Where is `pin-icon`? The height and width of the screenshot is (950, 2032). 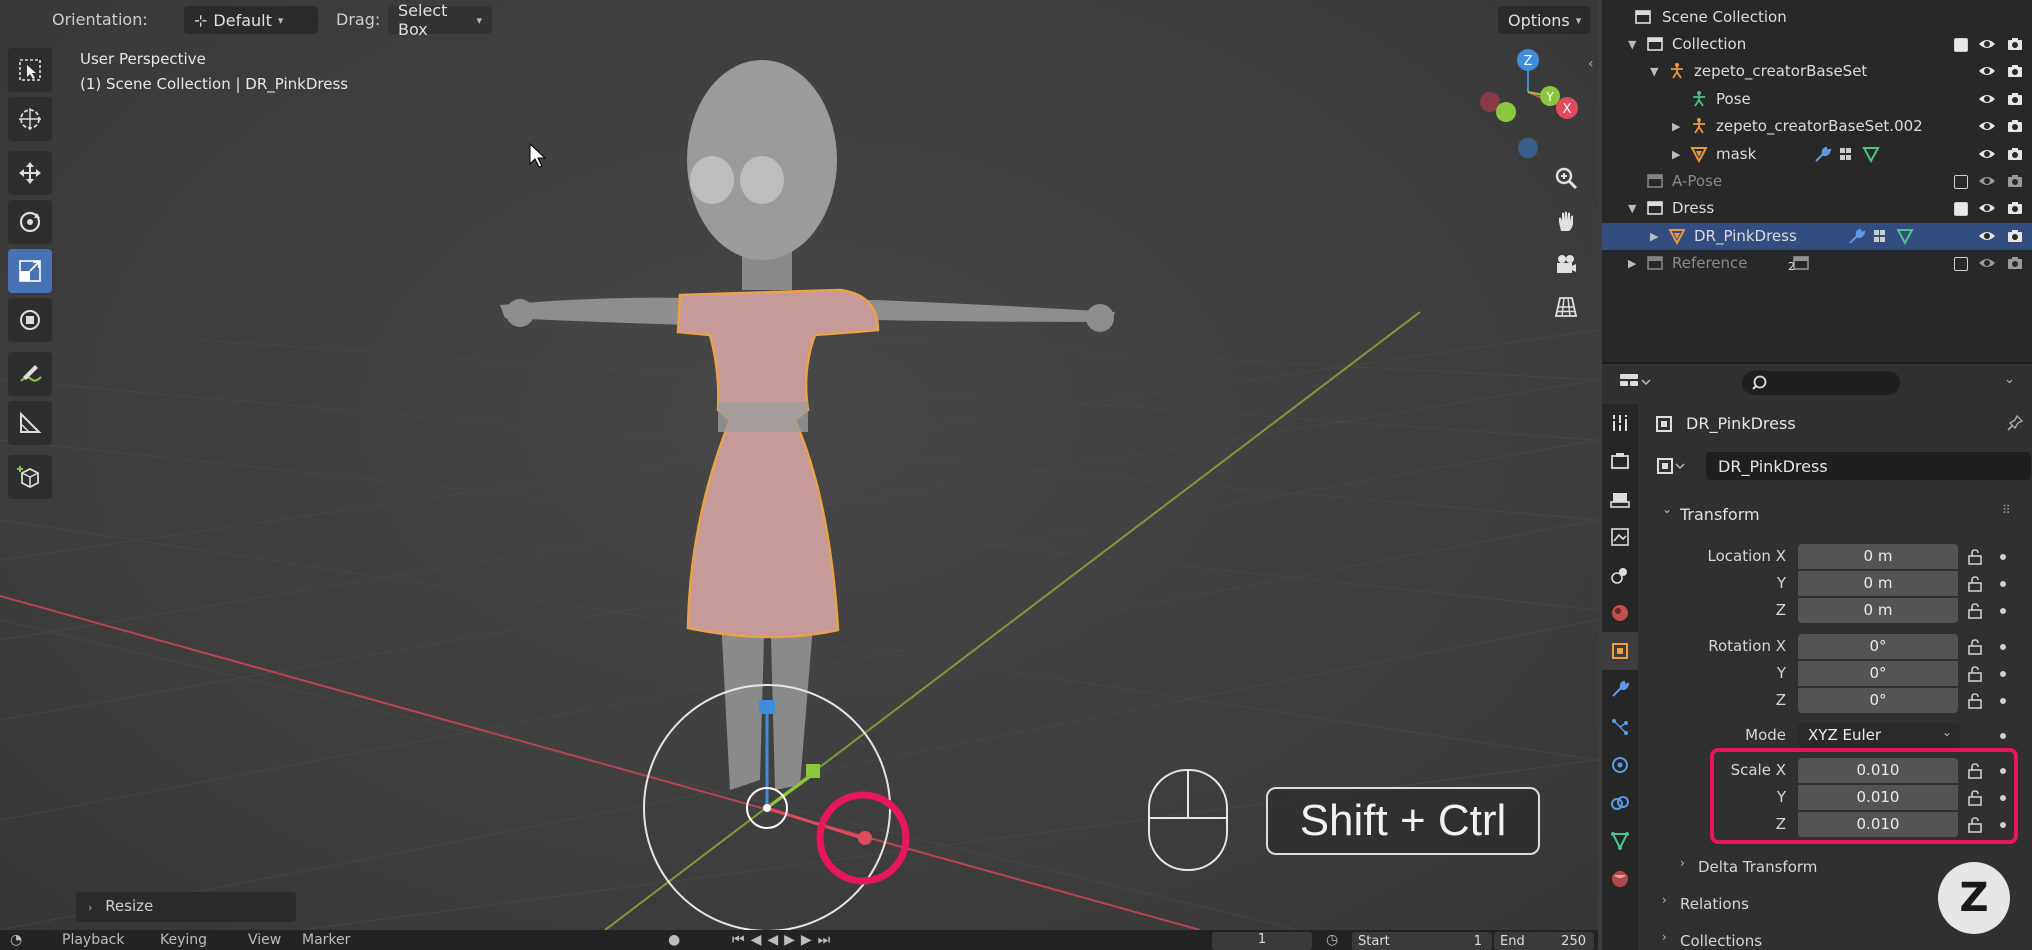 pin-icon is located at coordinates (2015, 425).